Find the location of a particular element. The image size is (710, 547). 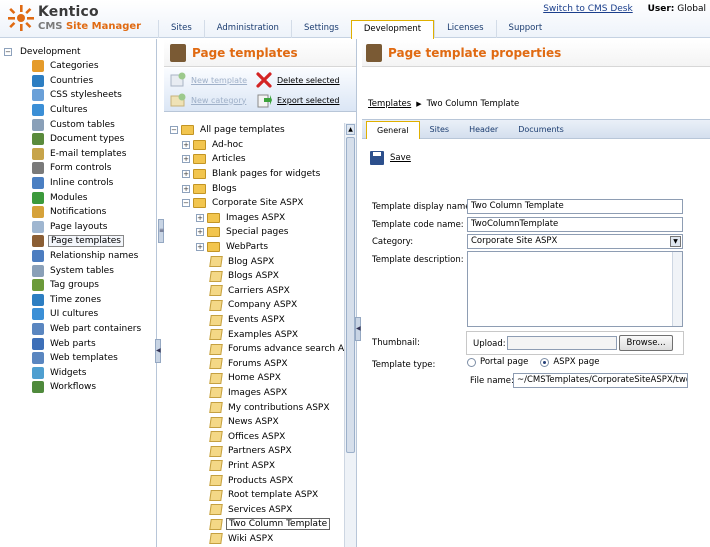

scroll-up-icon: ▲ is located at coordinates (350, 129).